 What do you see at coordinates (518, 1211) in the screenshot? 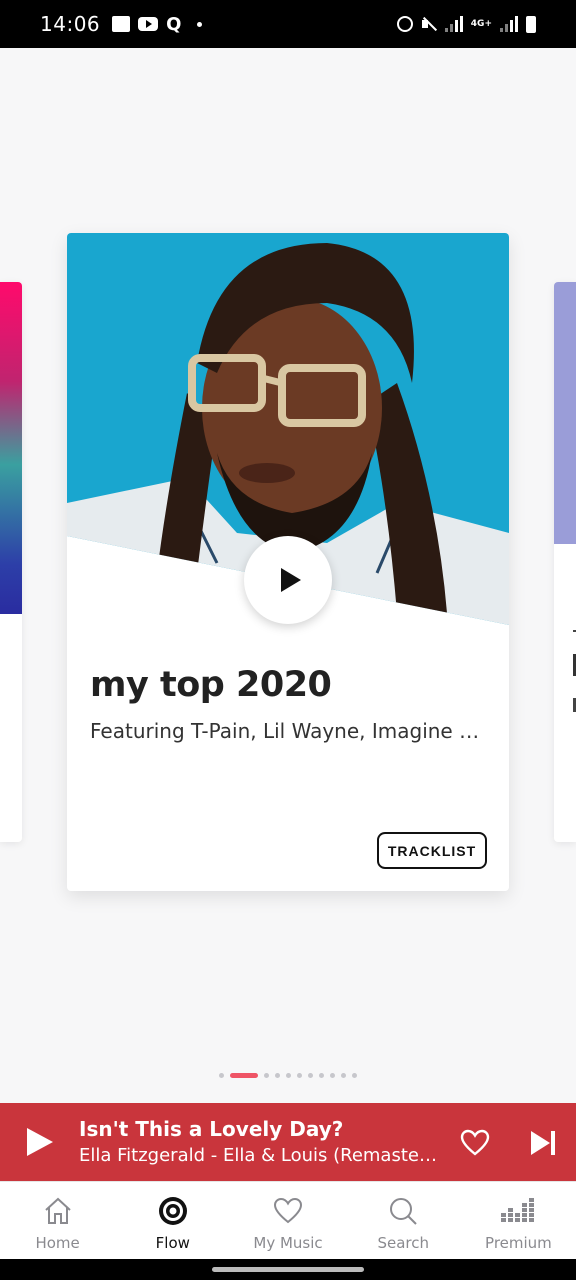
I see `equalizer-icon` at bounding box center [518, 1211].